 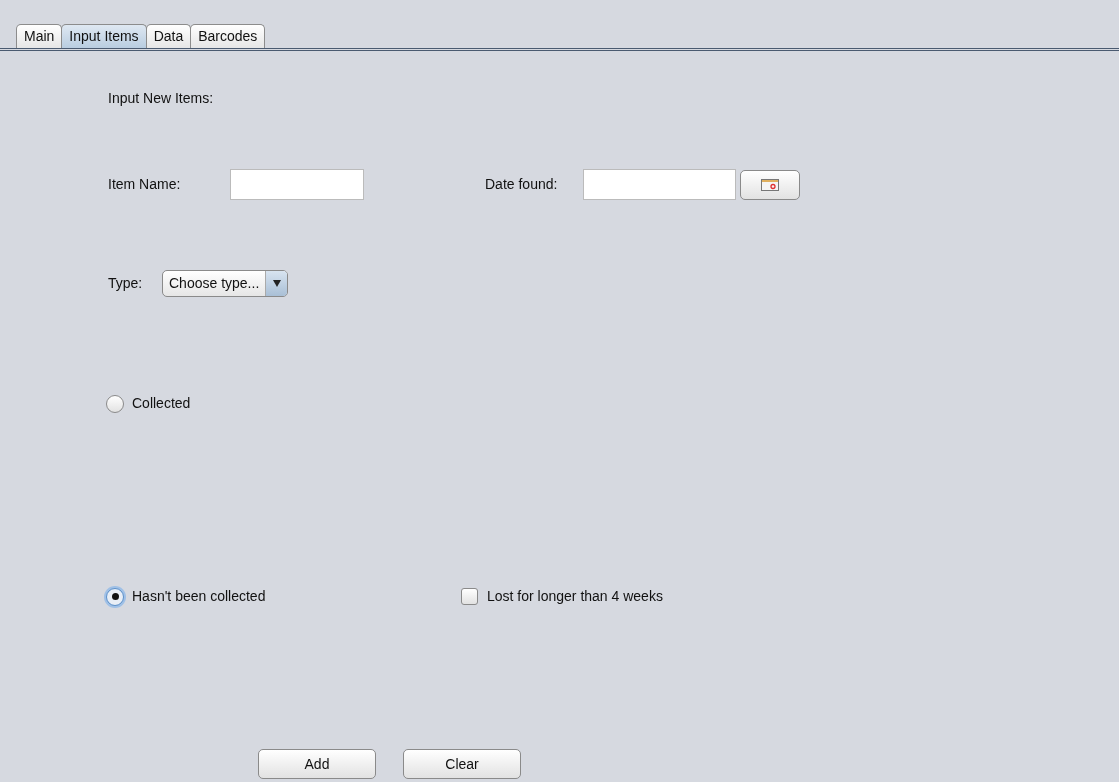 I want to click on tab: Input Items, so click(x=104, y=36).